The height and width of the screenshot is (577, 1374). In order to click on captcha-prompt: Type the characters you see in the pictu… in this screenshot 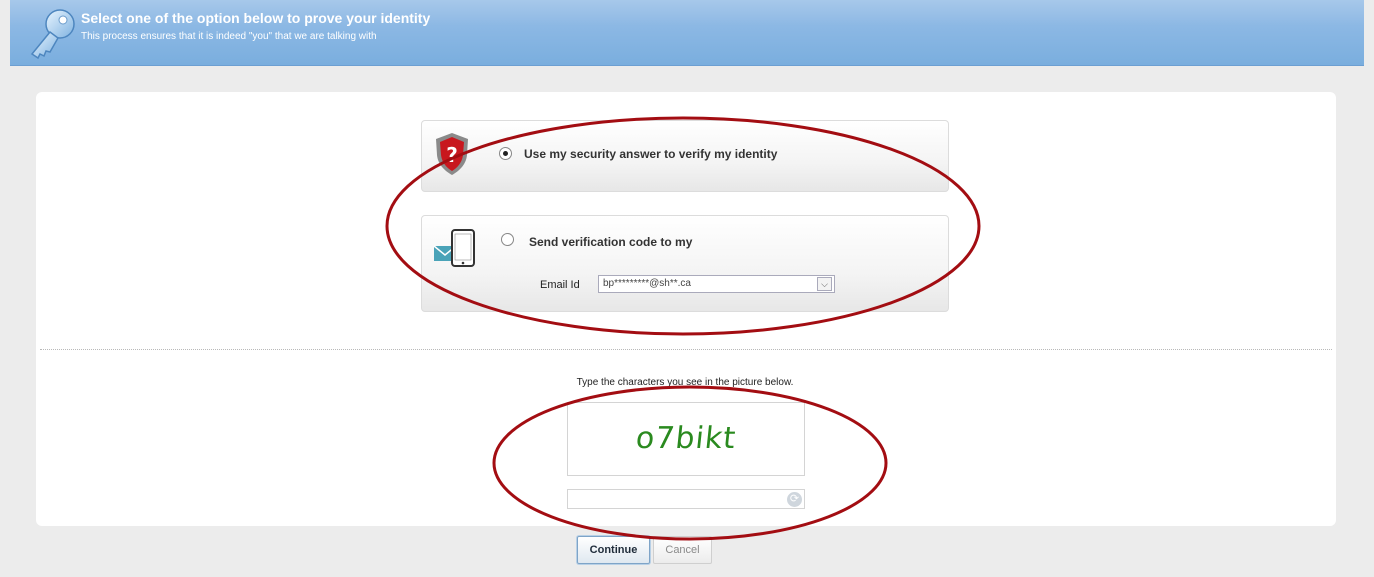, I will do `click(685, 382)`.